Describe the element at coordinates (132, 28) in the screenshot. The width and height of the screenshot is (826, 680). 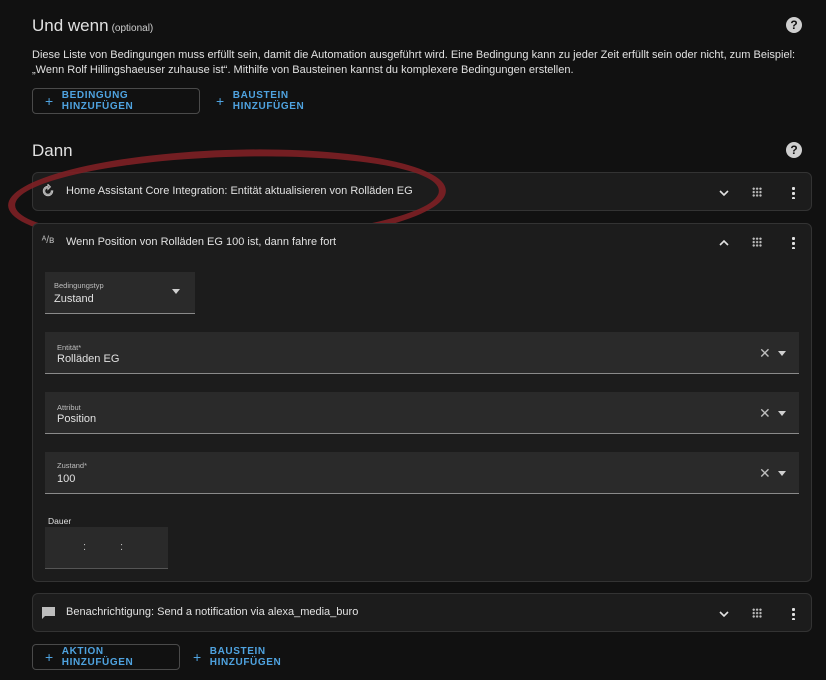
I see `conditions-optional: (optional)` at that location.